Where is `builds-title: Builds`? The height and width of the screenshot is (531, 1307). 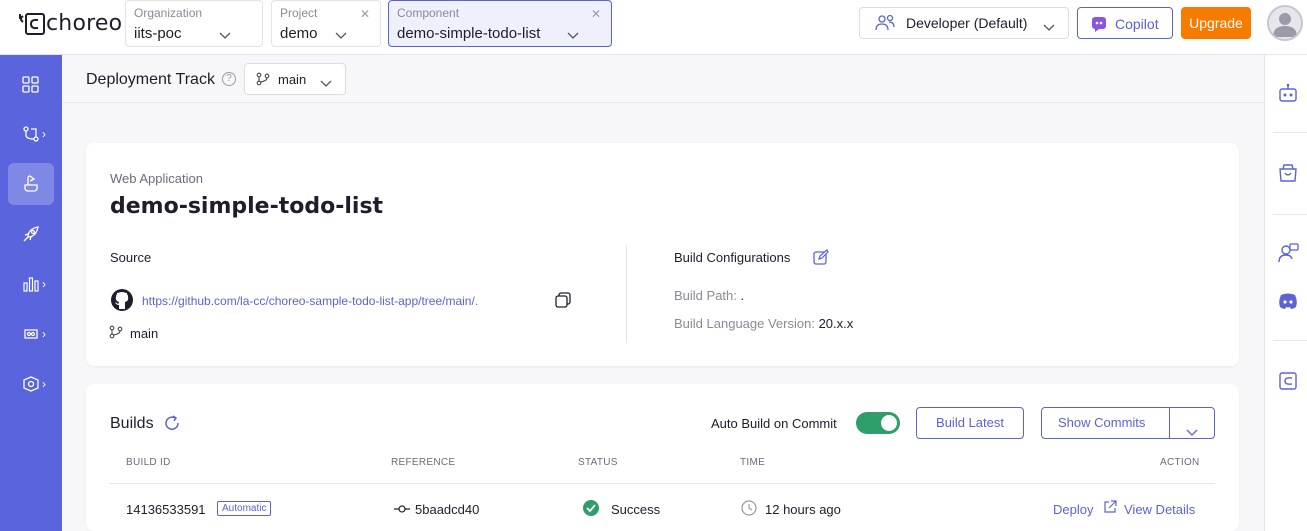 builds-title: Builds is located at coordinates (132, 423).